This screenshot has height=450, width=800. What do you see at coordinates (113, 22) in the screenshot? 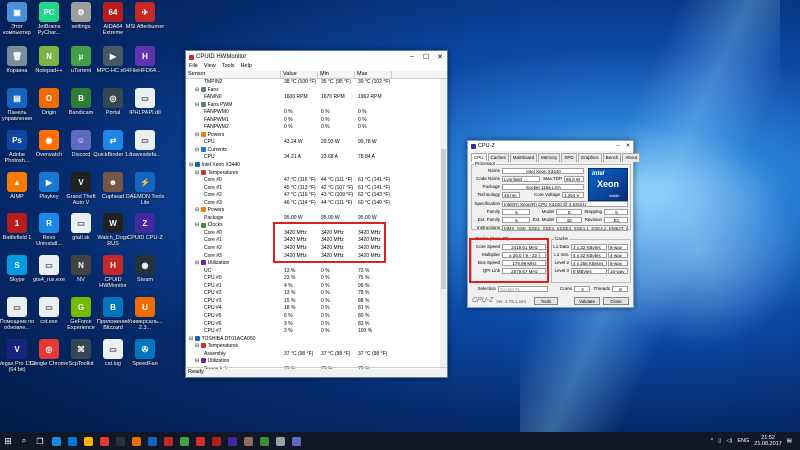
I see `desktop-icon: 64 AIDA64 Extreme` at bounding box center [113, 22].